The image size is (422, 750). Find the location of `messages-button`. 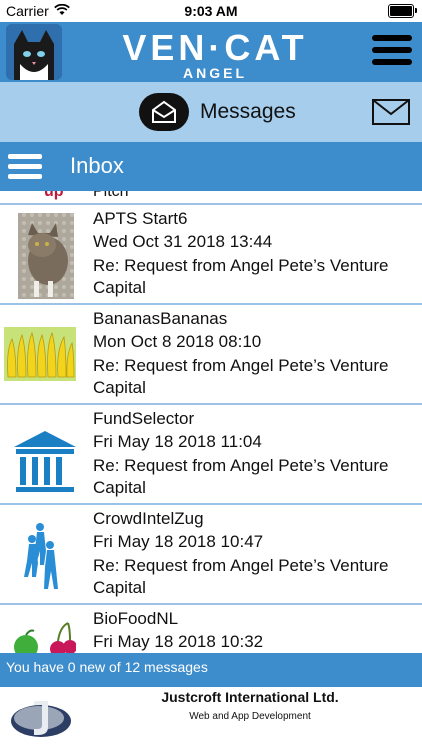

messages-button is located at coordinates (164, 112).